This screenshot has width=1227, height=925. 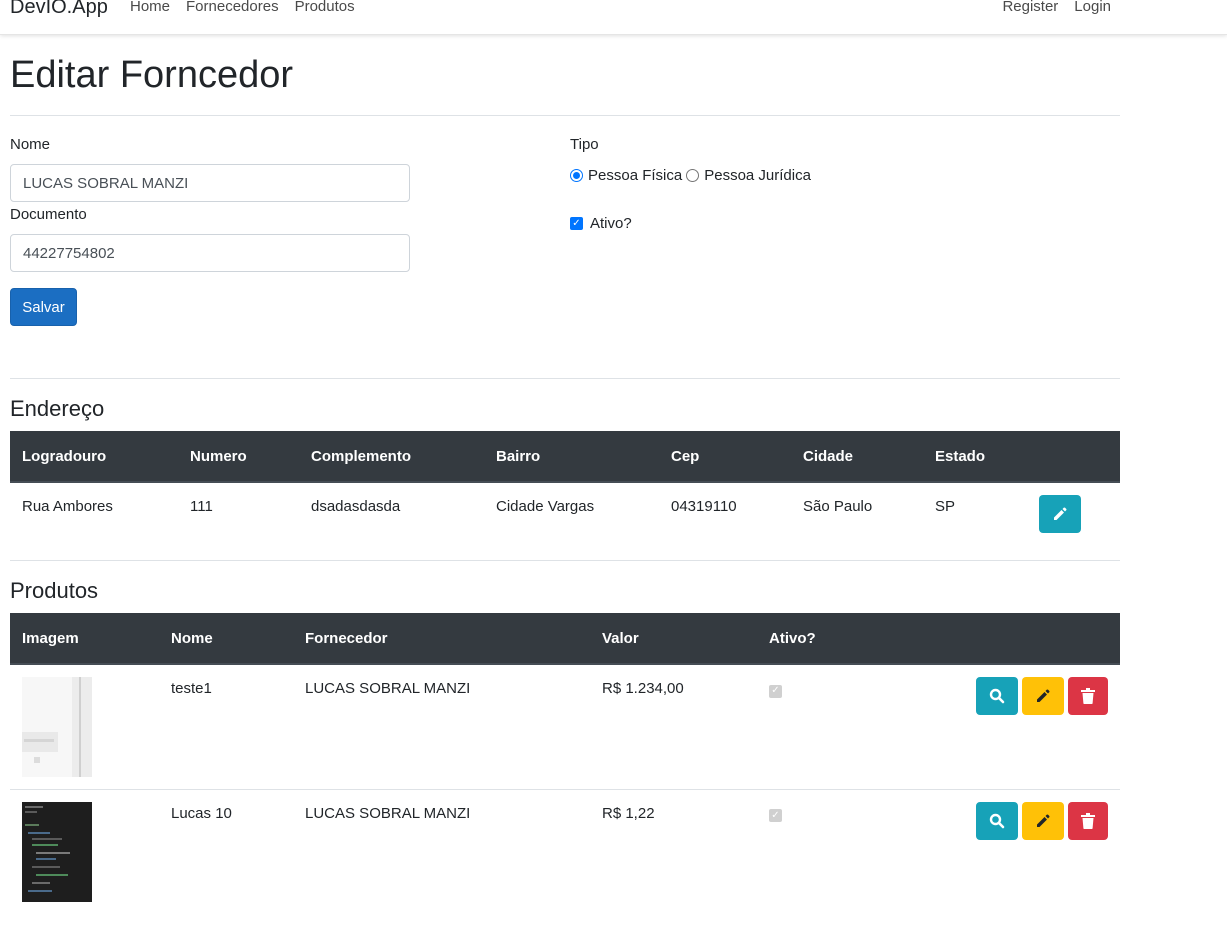 What do you see at coordinates (635, 175) in the screenshot?
I see `pessoa-fisica-label: Pessoa Física` at bounding box center [635, 175].